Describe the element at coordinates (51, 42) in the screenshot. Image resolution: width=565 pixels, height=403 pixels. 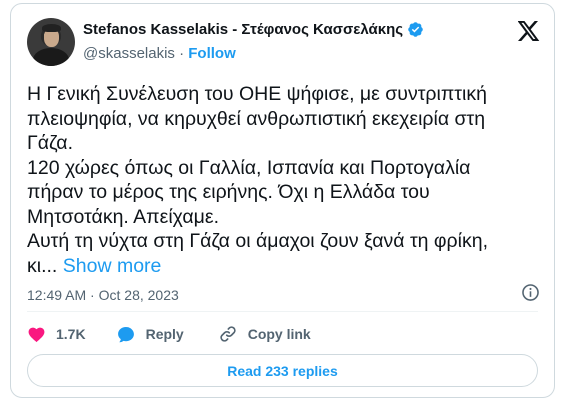
I see `avatar` at that location.